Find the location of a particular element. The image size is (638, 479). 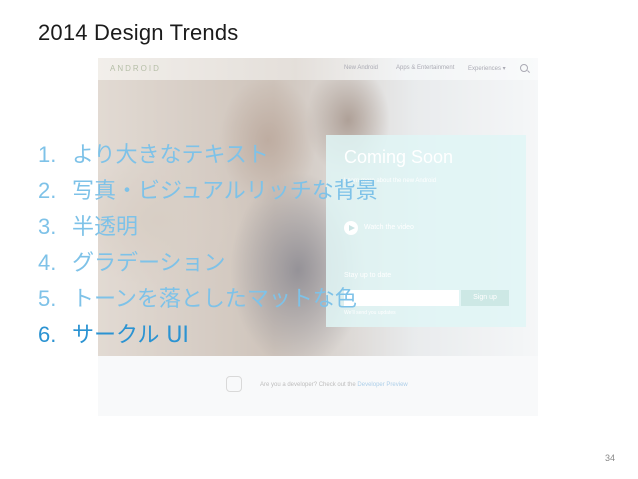

nav-item-new-android: New Android is located at coordinates (361, 68).